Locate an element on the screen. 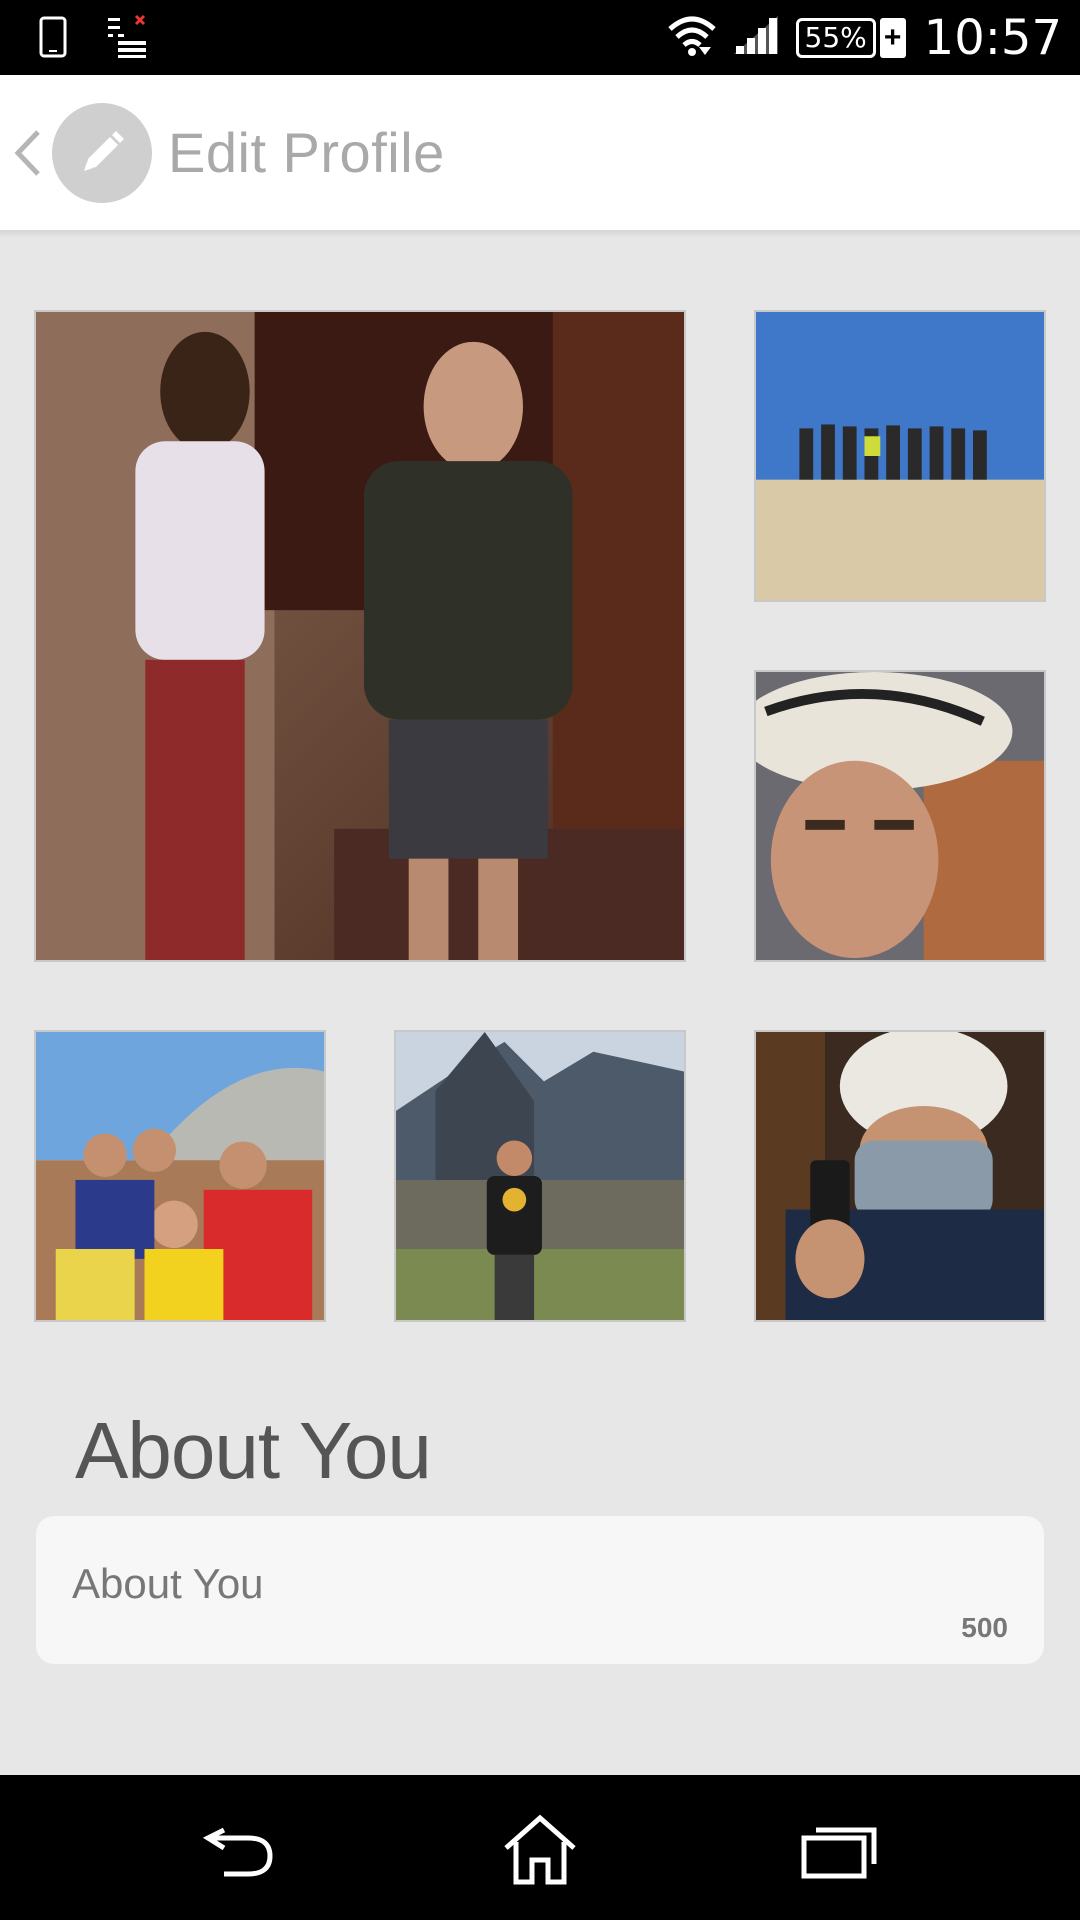 The width and height of the screenshot is (1080, 1920). app-bar-shadow is located at coordinates (540, 234).